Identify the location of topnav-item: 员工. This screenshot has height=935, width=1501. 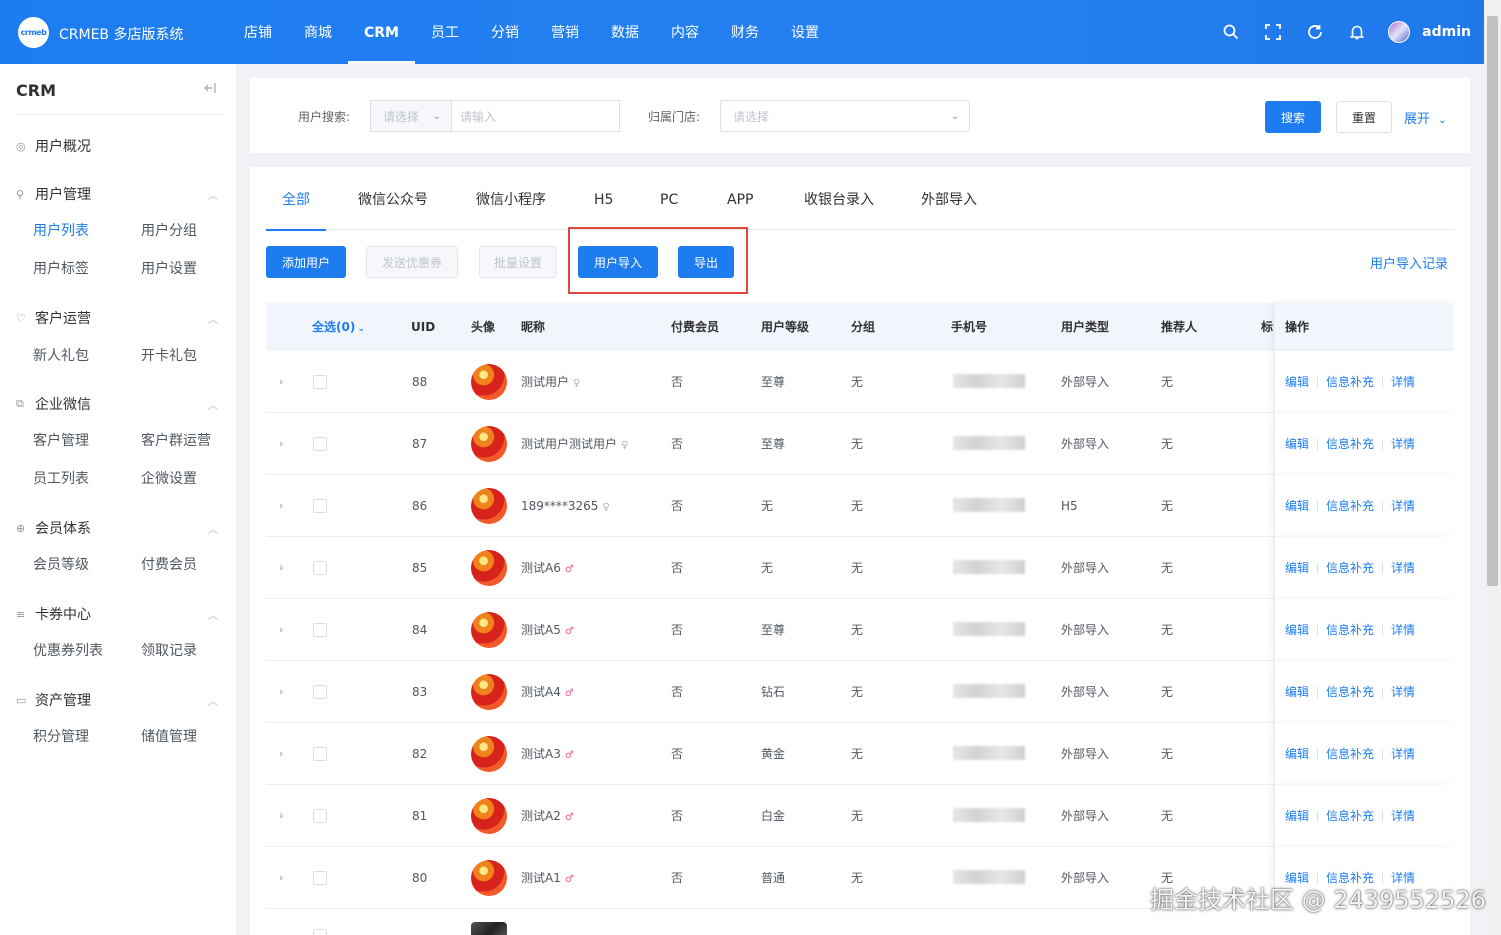
(445, 32).